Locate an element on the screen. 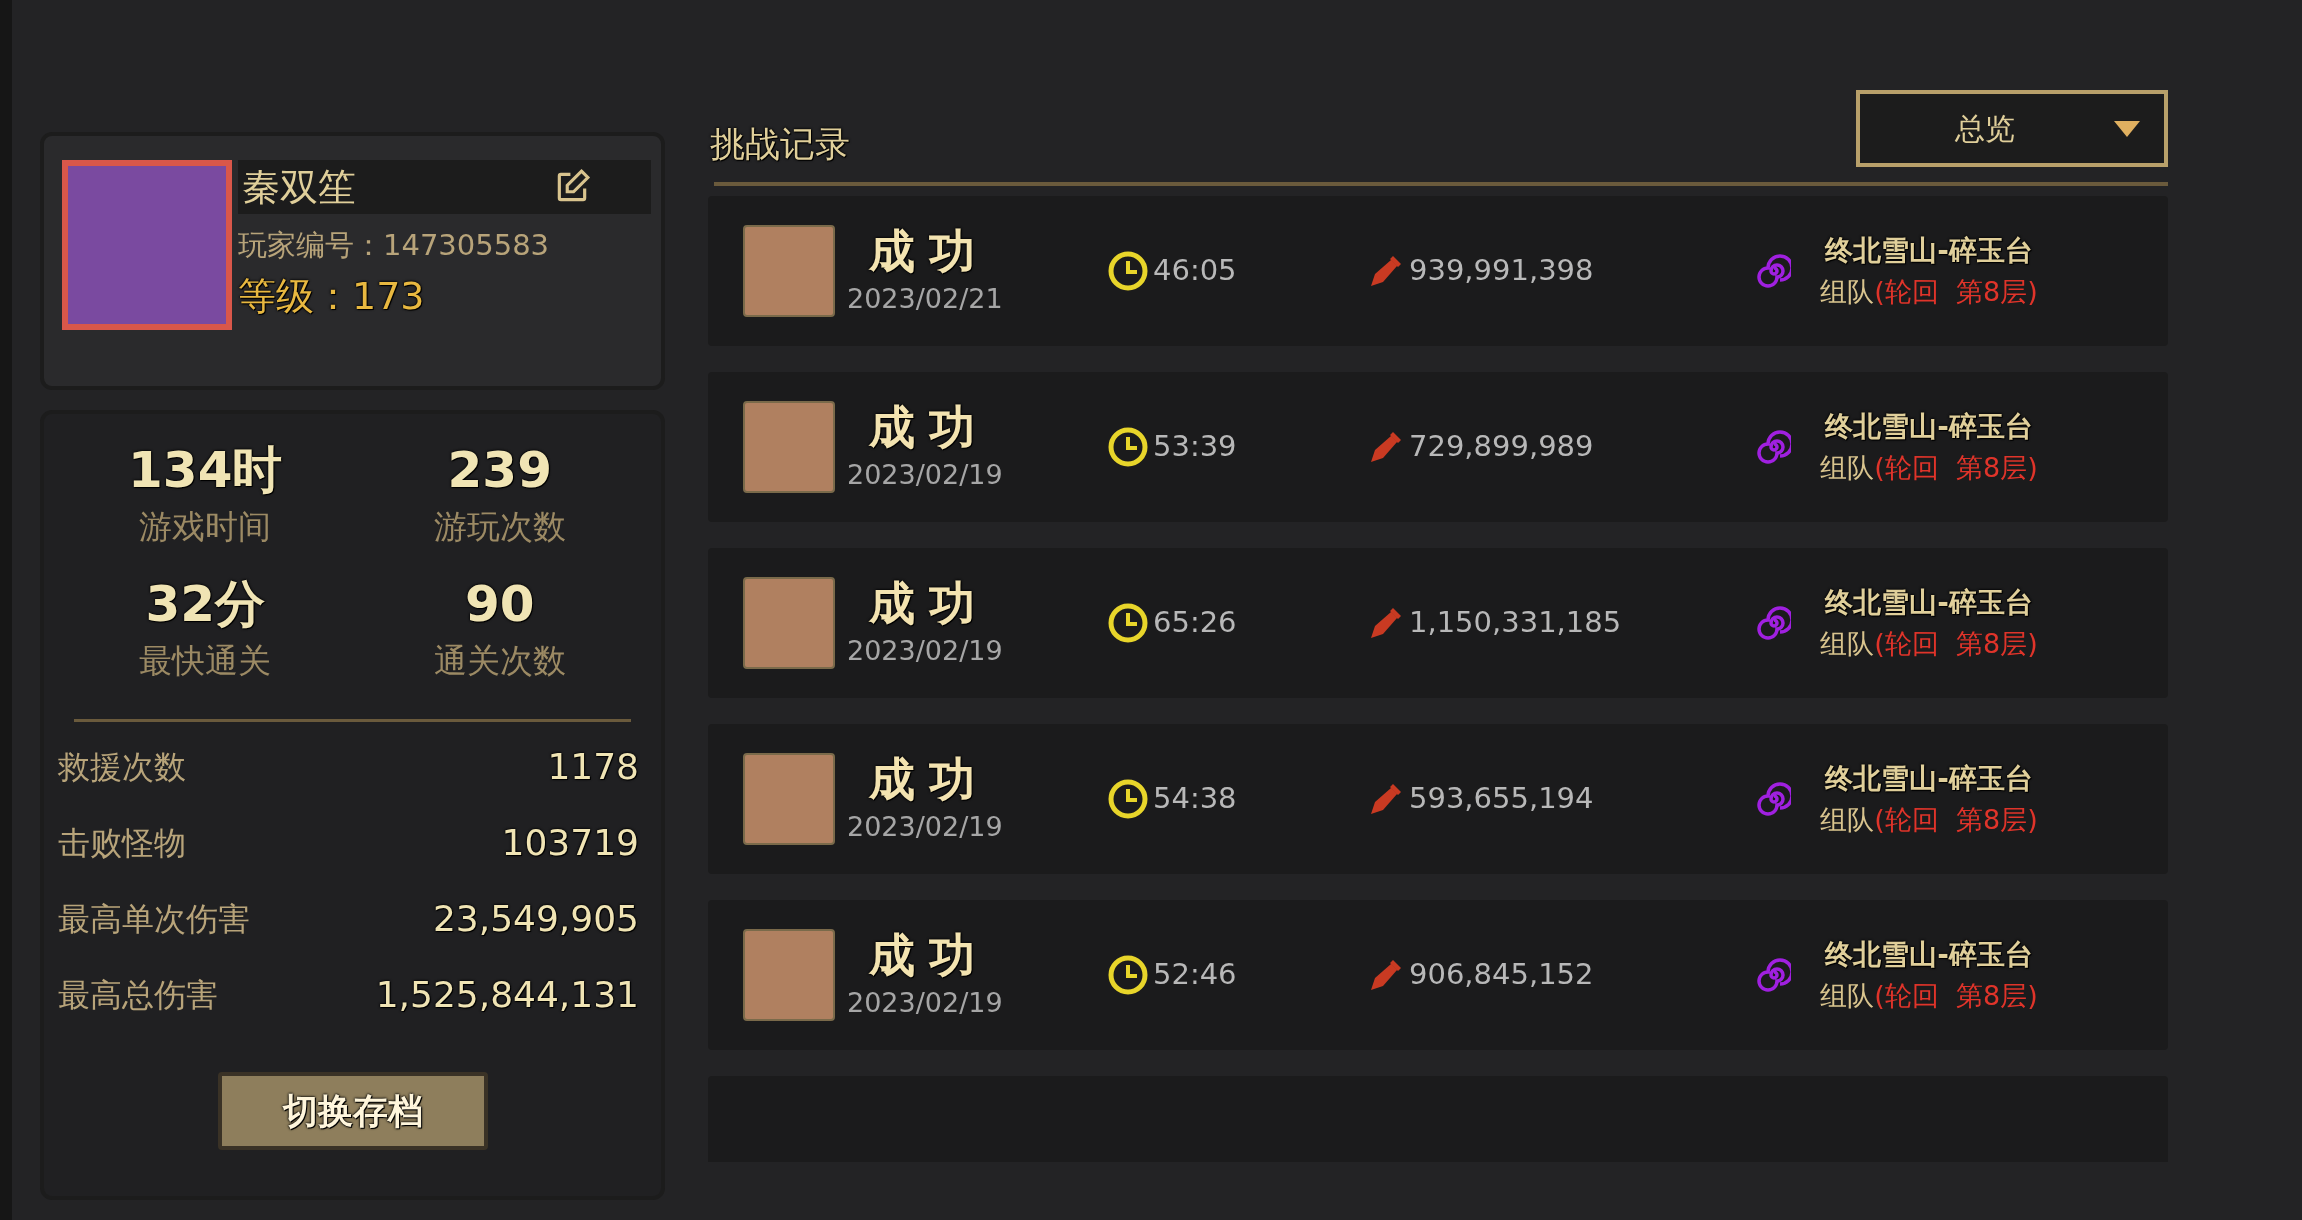 The height and width of the screenshot is (1220, 2302). record-card: 成功 2023/02/21 46:05 939,991,398 终北雪山-碎玉台 组队(轮回 第8层) is located at coordinates (1438, 271).